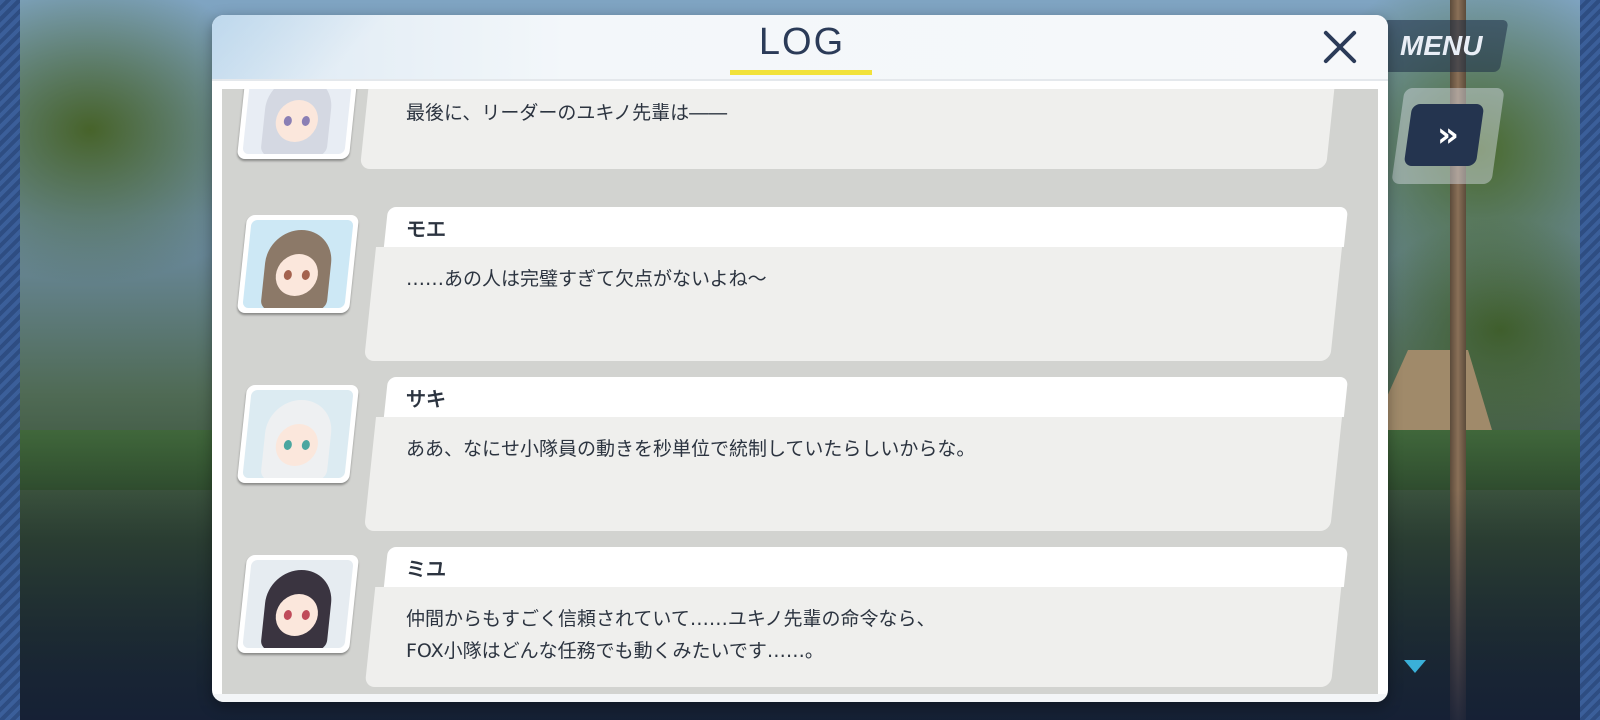  I want to click on saki-portrait, so click(298, 434).